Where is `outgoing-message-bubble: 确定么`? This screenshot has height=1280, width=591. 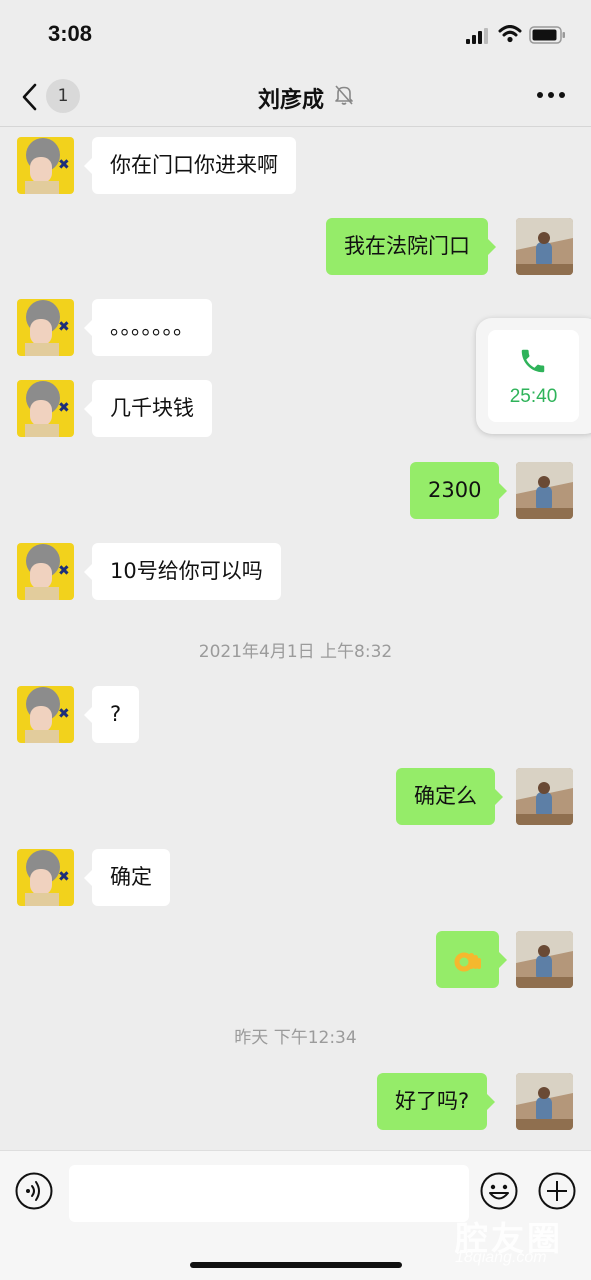 outgoing-message-bubble: 确定么 is located at coordinates (449, 796).